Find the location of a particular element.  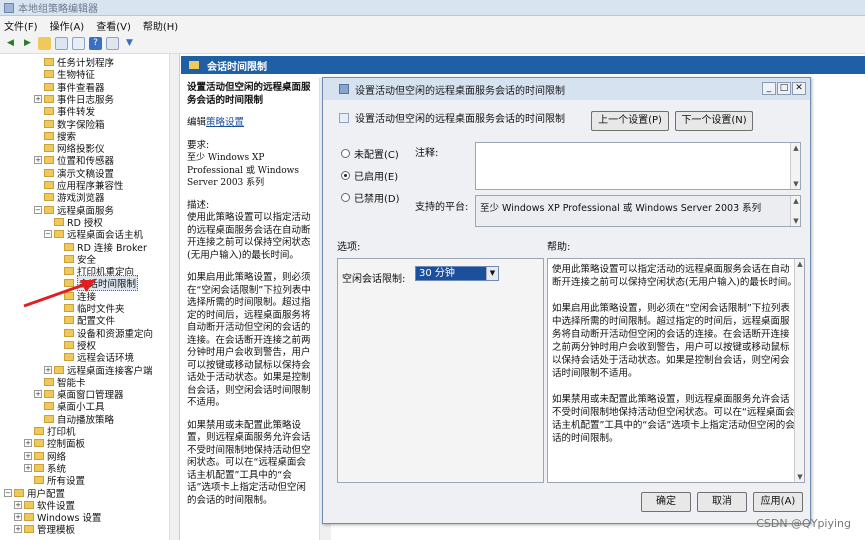

back-icon: ◀ is located at coordinates (10, 43).